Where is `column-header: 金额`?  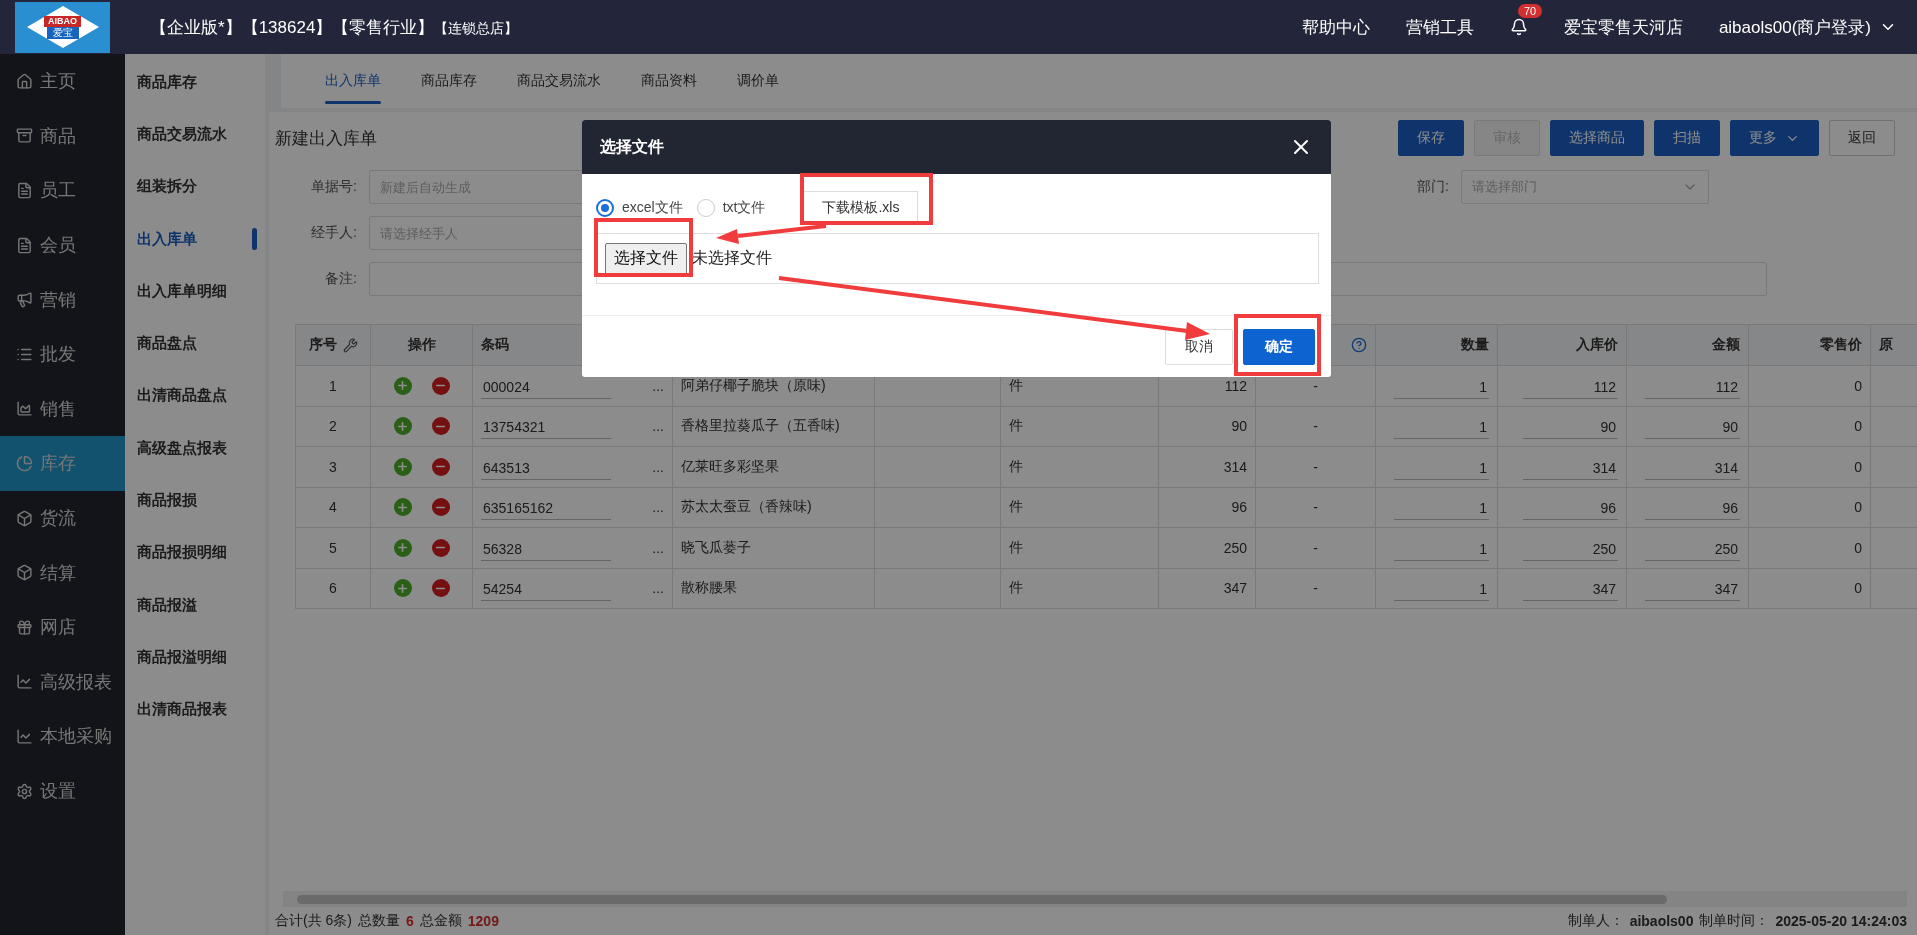
column-header: 金额 is located at coordinates (1726, 345).